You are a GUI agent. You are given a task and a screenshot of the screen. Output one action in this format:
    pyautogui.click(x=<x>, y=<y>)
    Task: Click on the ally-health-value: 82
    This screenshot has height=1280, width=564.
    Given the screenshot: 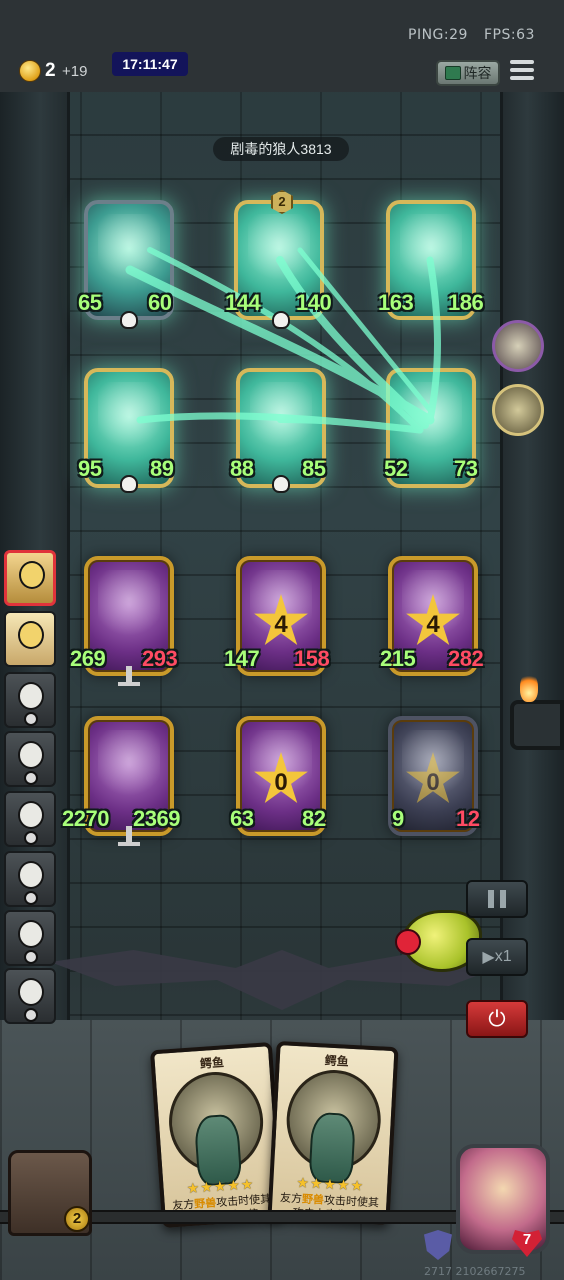 What is the action you would take?
    pyautogui.click(x=314, y=818)
    